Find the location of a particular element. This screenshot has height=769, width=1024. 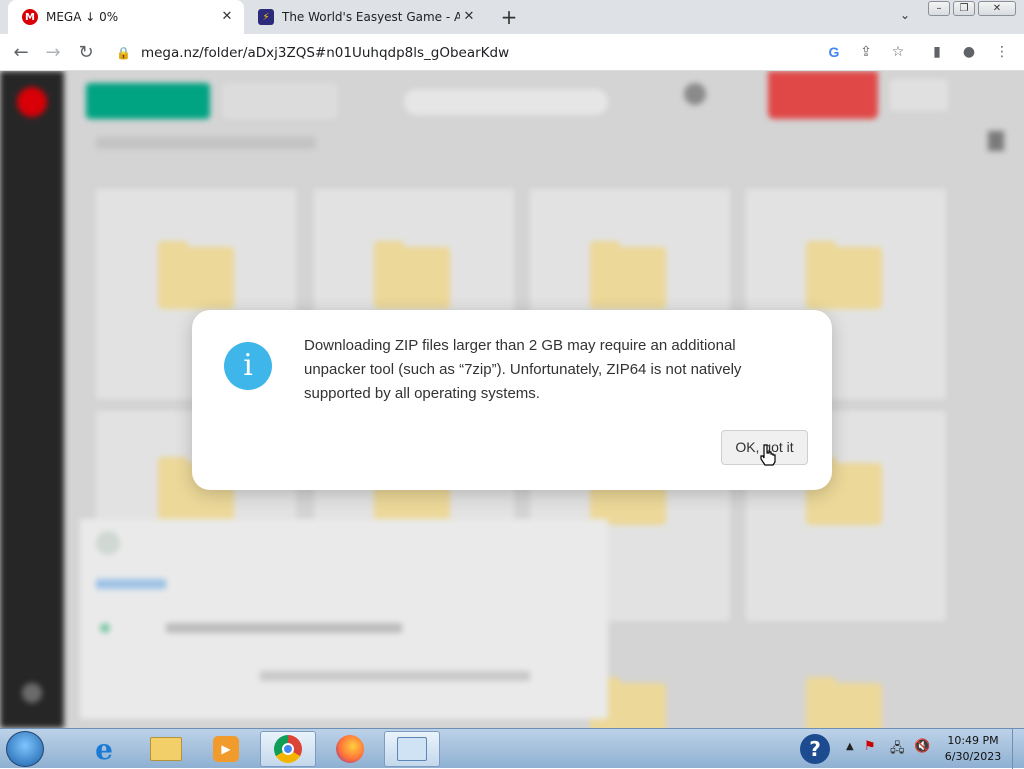

tab-search-icon: ⌄ is located at coordinates (905, 17).